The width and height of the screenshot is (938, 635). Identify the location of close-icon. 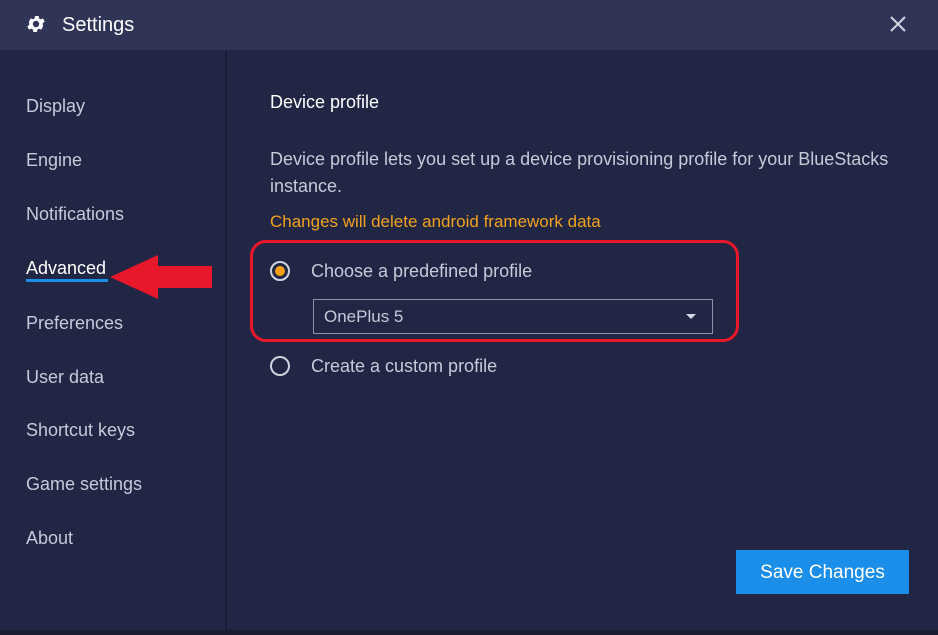
(898, 24).